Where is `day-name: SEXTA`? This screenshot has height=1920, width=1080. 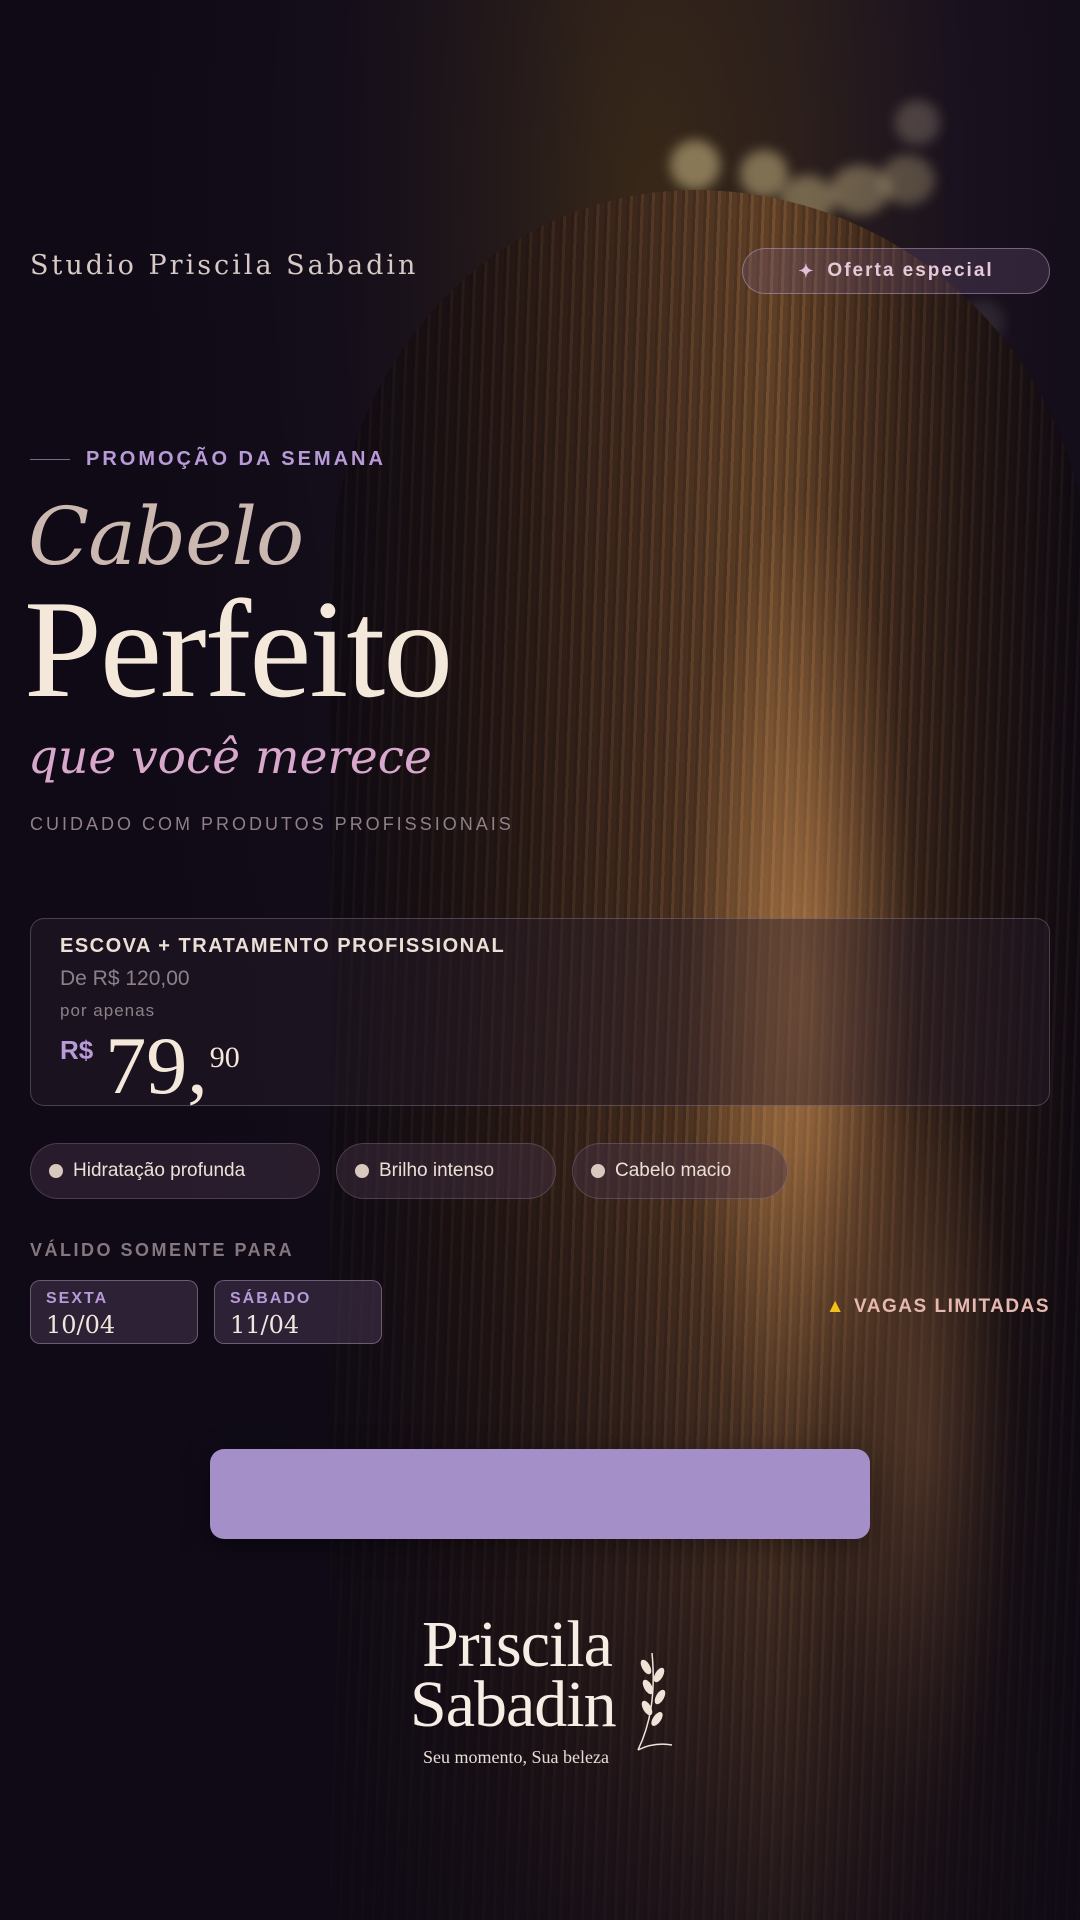 day-name: SEXTA is located at coordinates (77, 1298).